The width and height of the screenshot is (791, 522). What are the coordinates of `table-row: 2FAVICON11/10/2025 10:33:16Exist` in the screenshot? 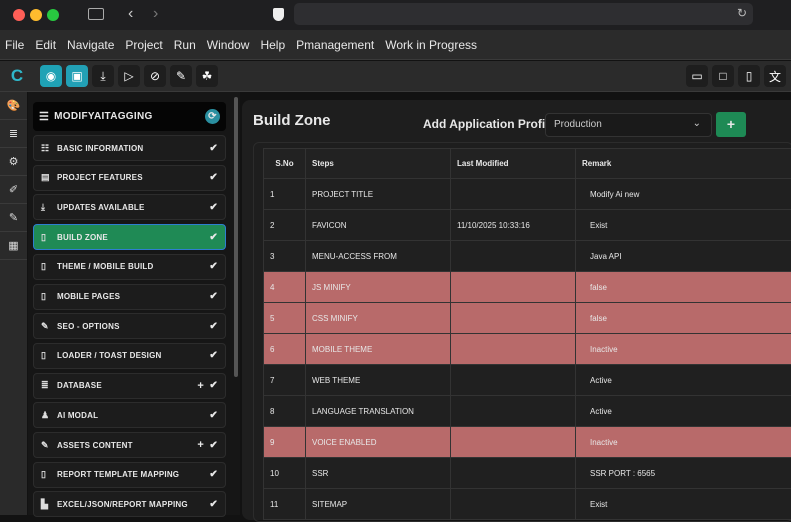 It's located at (527, 225).